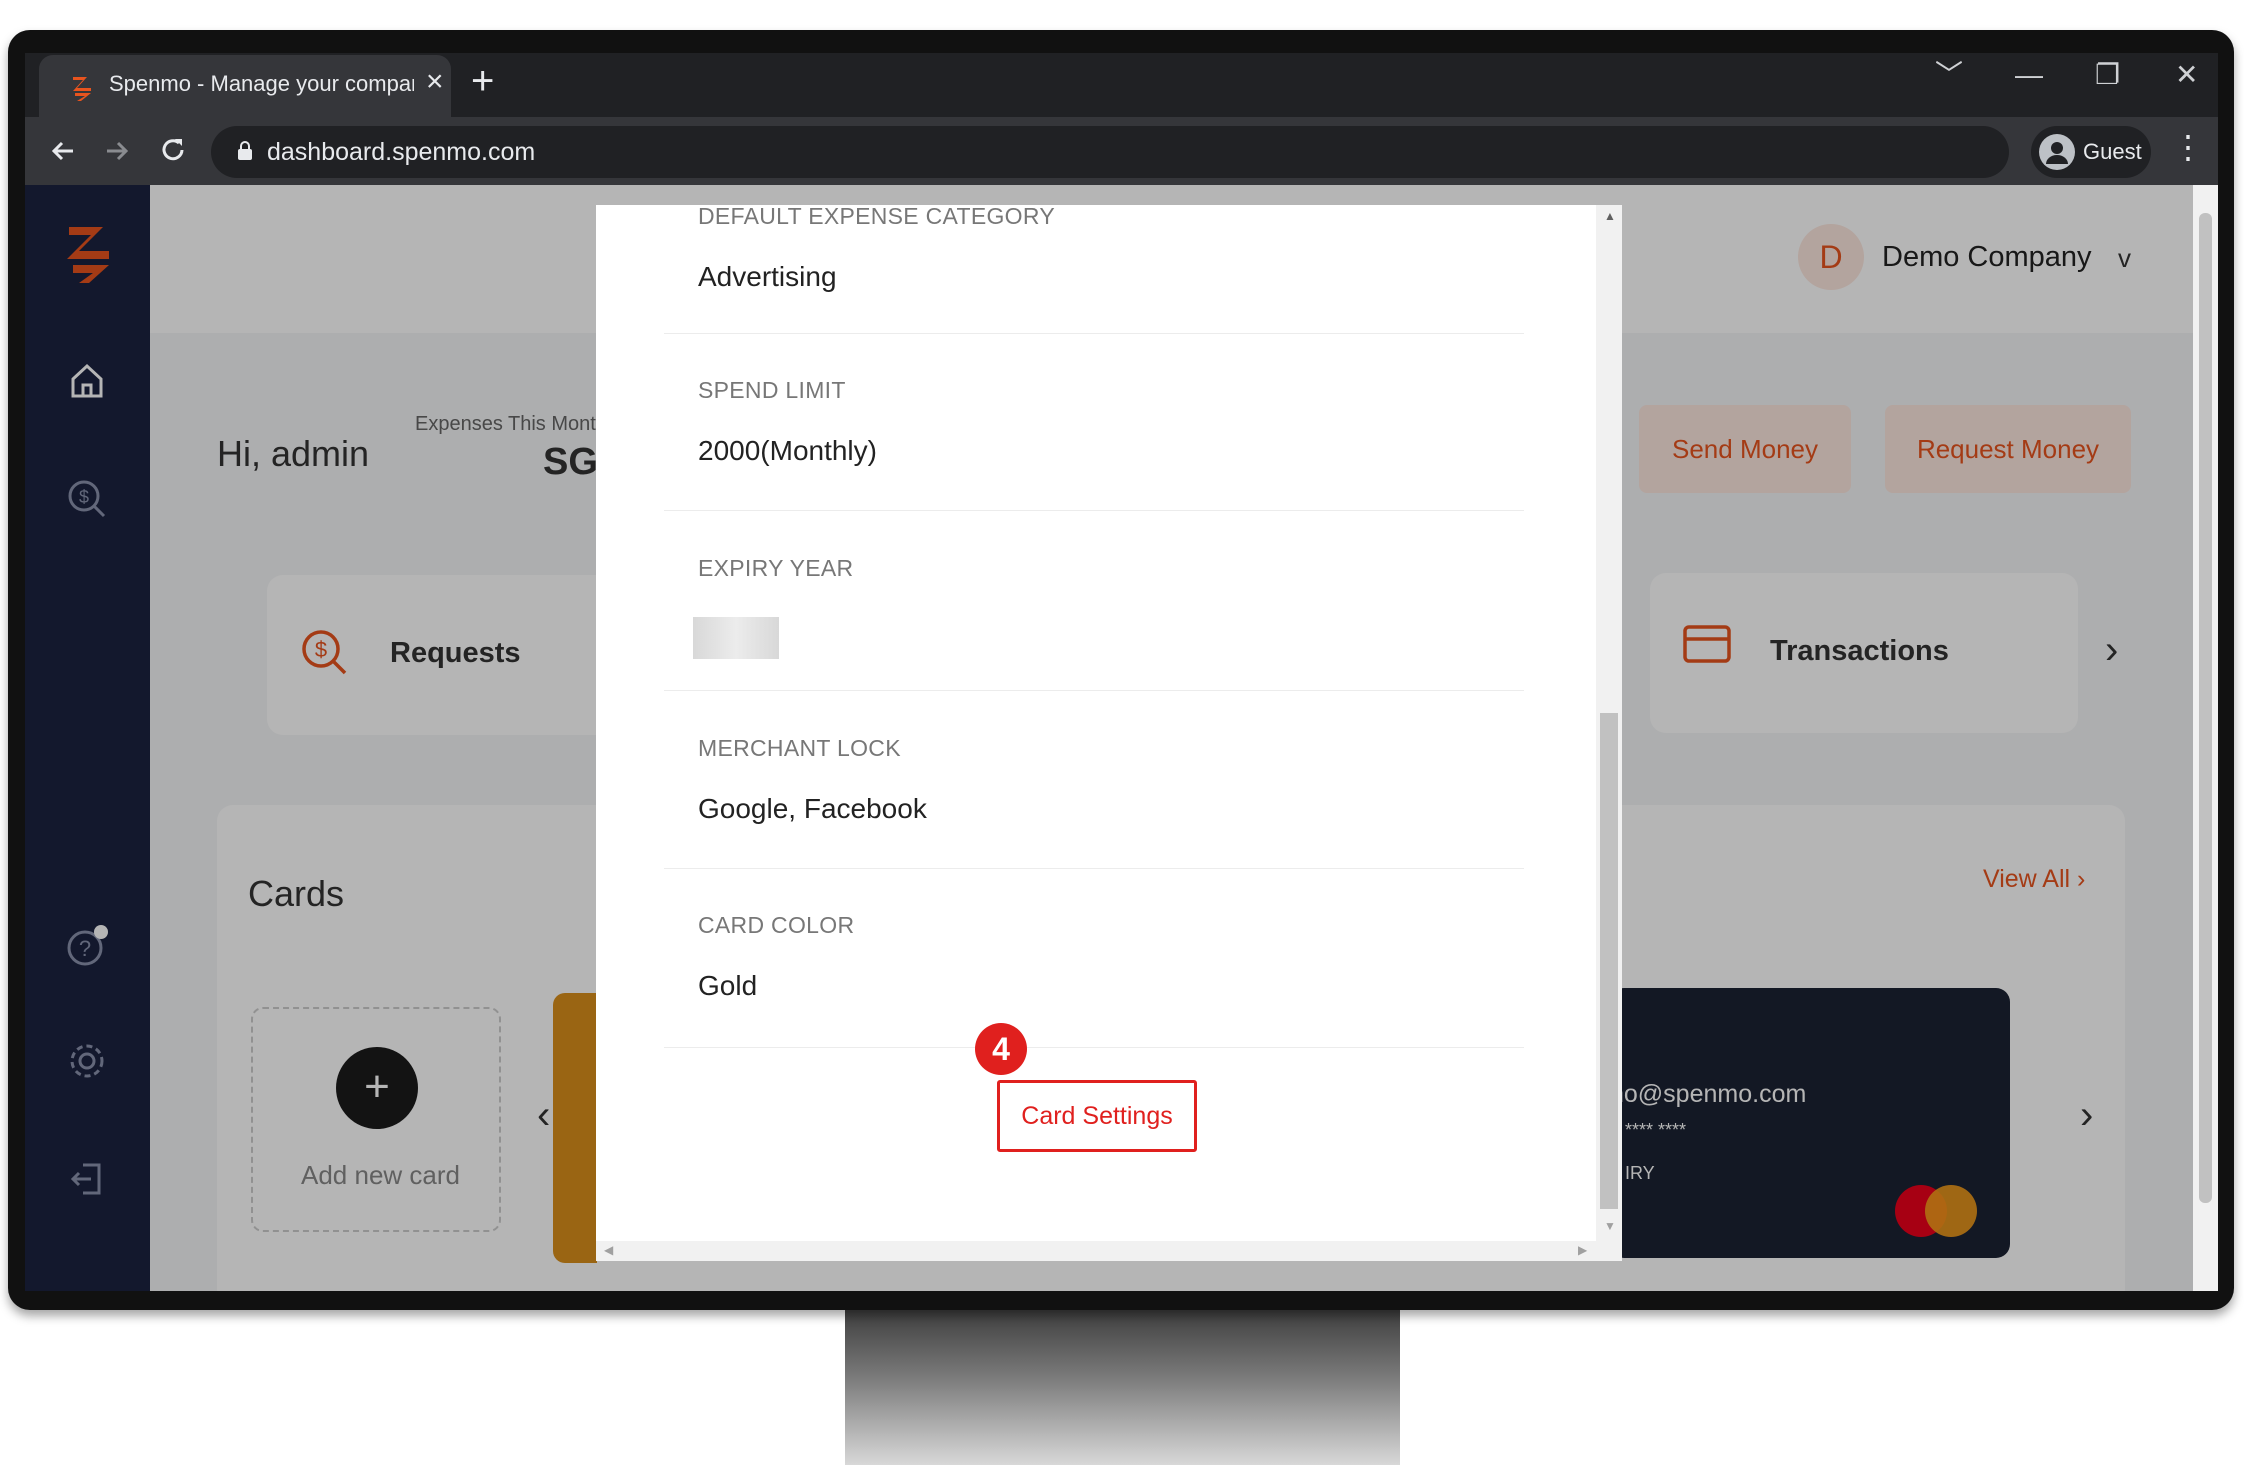 The image size is (2244, 1465). What do you see at coordinates (767, 276) in the screenshot?
I see `field-value-expense-category: Advertising` at bounding box center [767, 276].